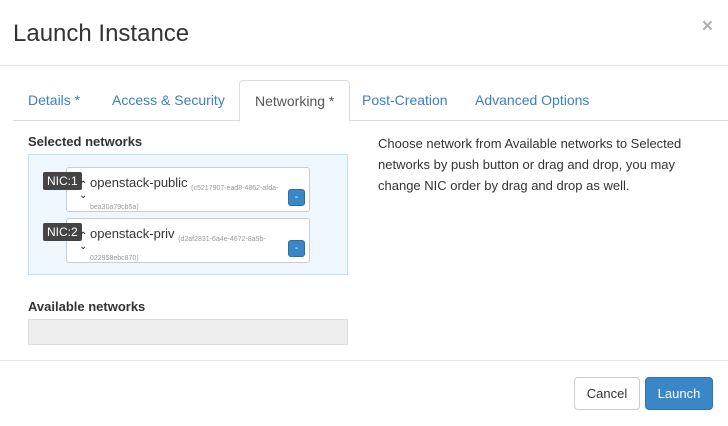 The image size is (728, 426). Describe the element at coordinates (405, 100) in the screenshot. I see `tab-post-creation: Post-Creation` at that location.